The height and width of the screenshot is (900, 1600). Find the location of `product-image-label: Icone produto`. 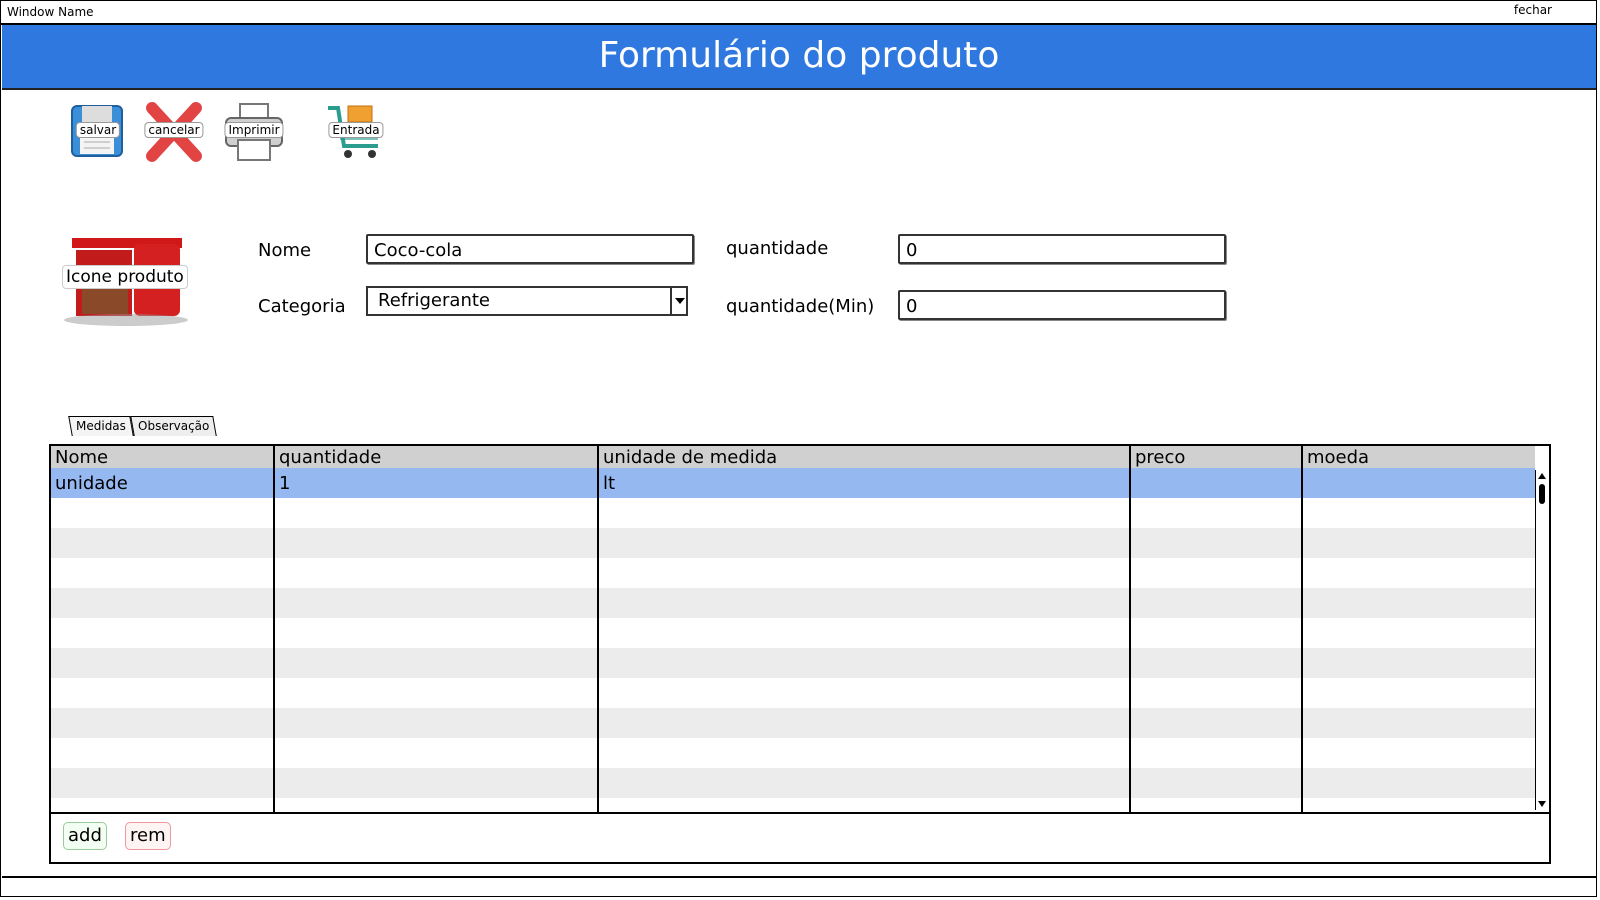

product-image-label: Icone produto is located at coordinates (125, 277).